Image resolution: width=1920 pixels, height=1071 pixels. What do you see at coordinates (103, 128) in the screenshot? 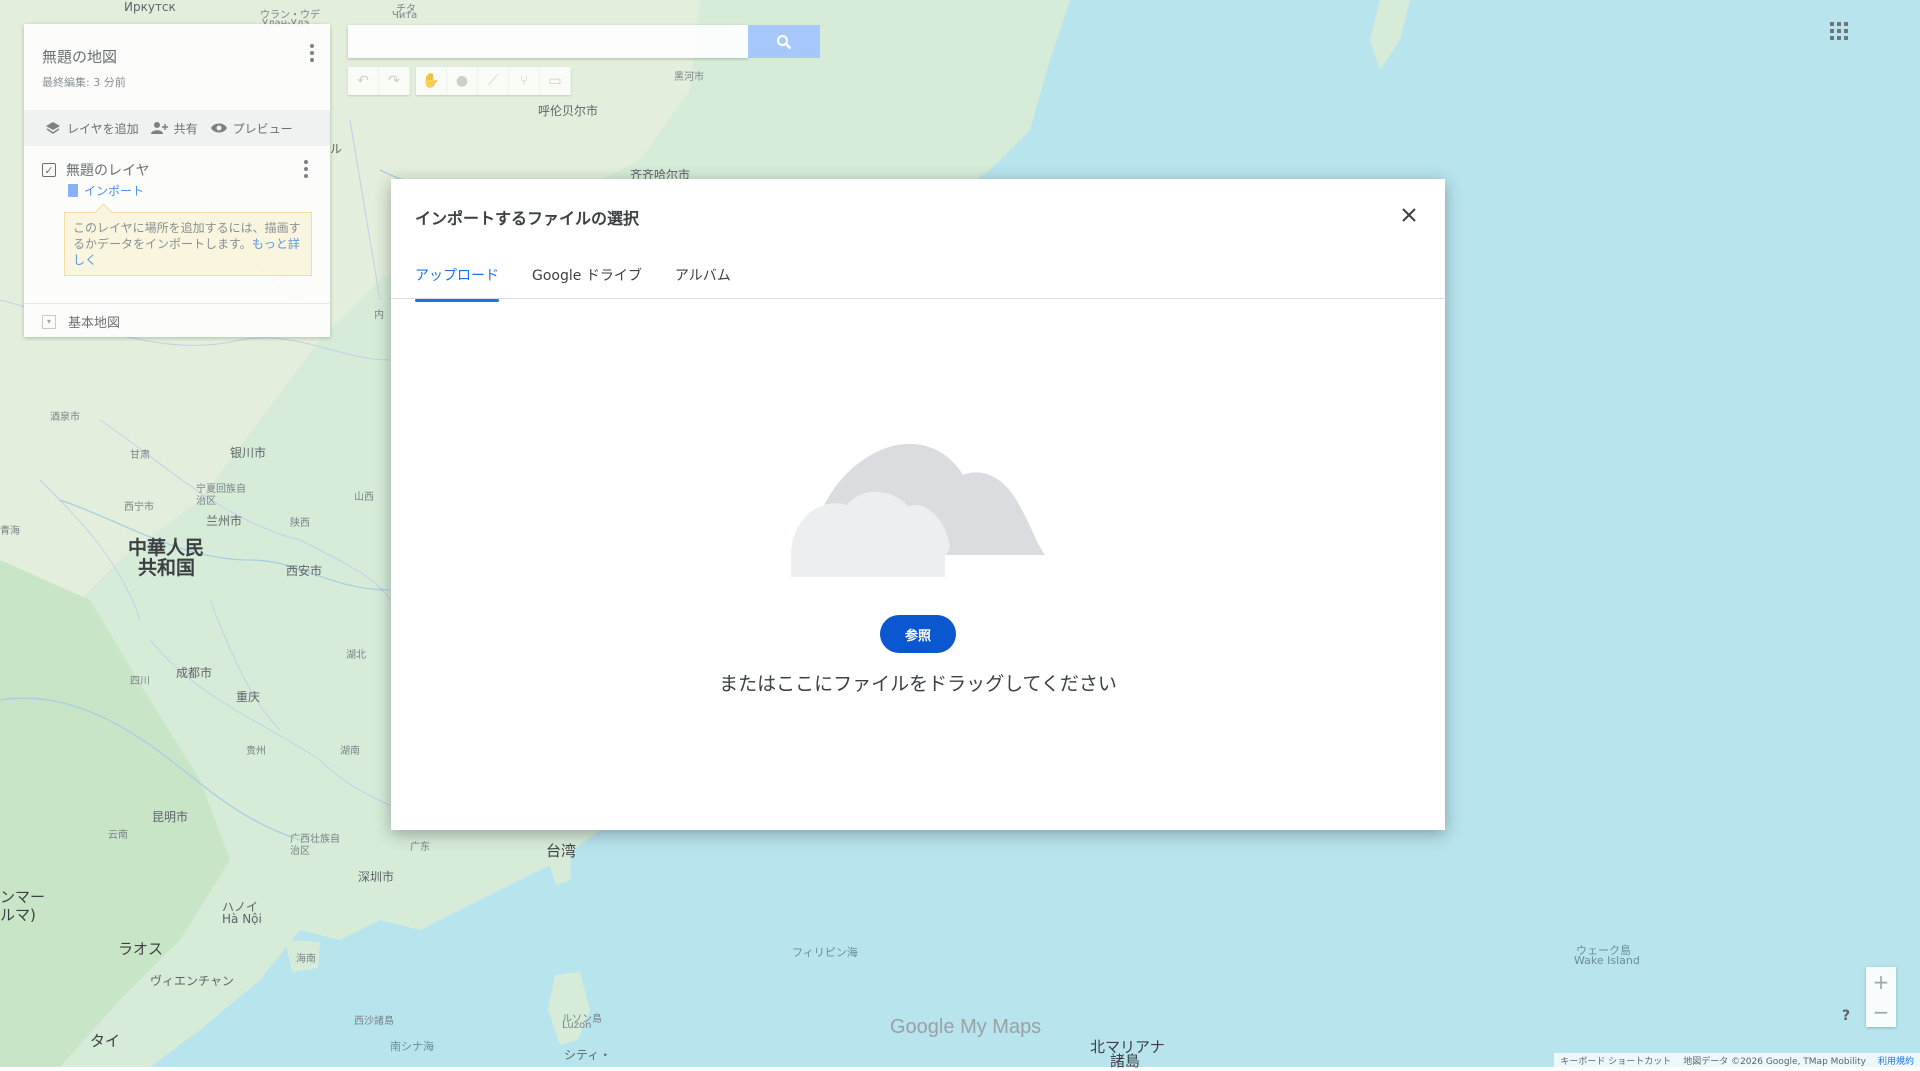
I see `add-layer-label: レイヤを追加` at bounding box center [103, 128].